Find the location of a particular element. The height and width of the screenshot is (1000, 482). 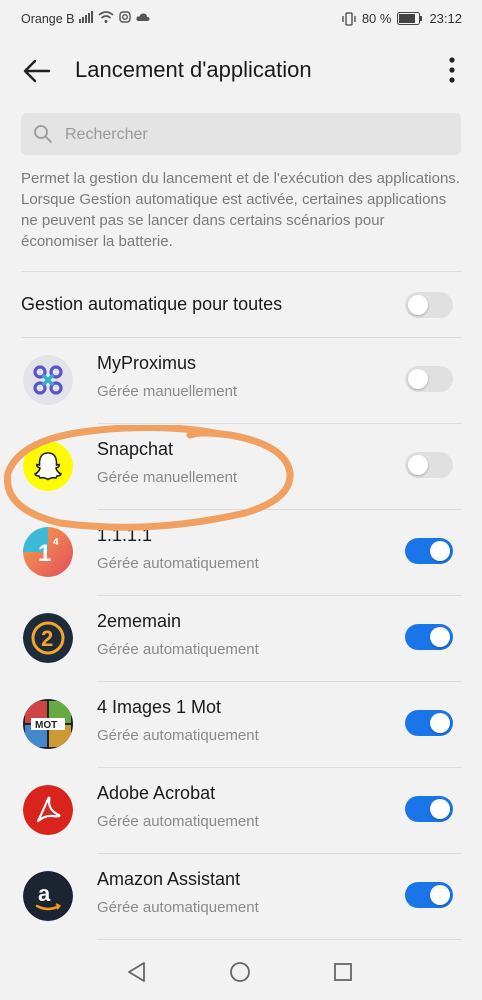

carrier-name: Orange B is located at coordinates (48, 19).